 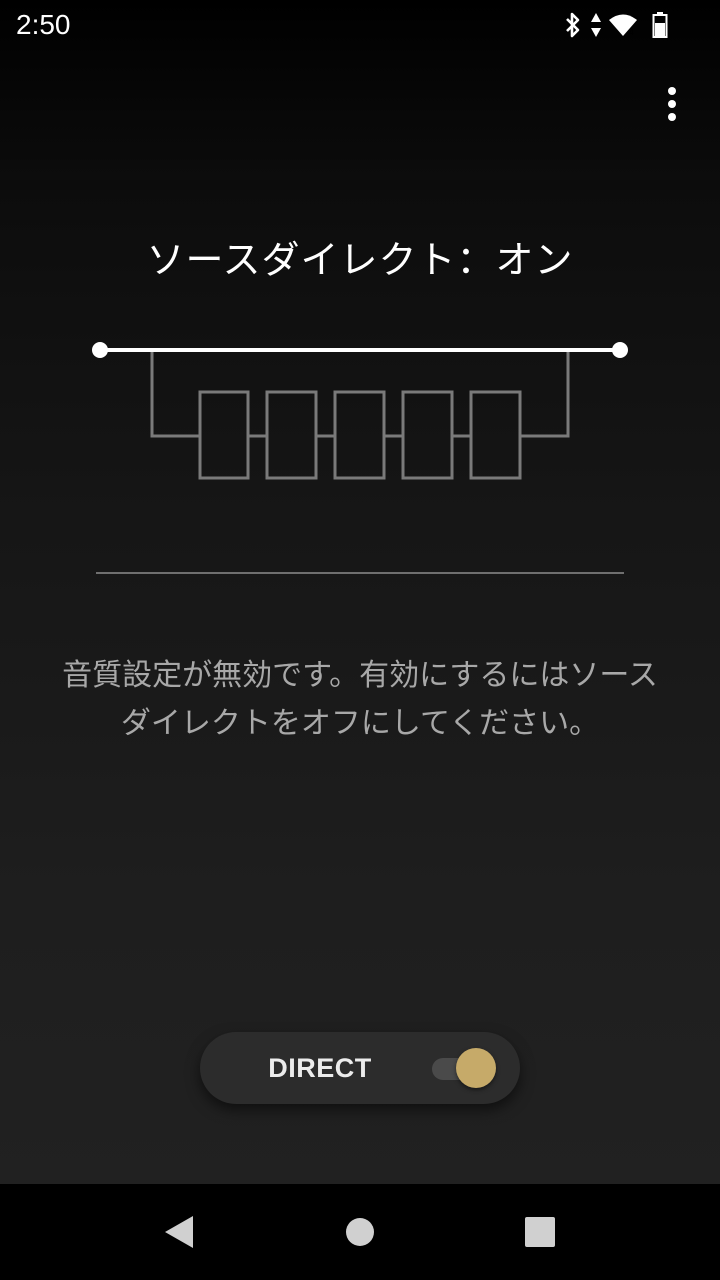 I want to click on more-vert-icon, so click(x=672, y=104).